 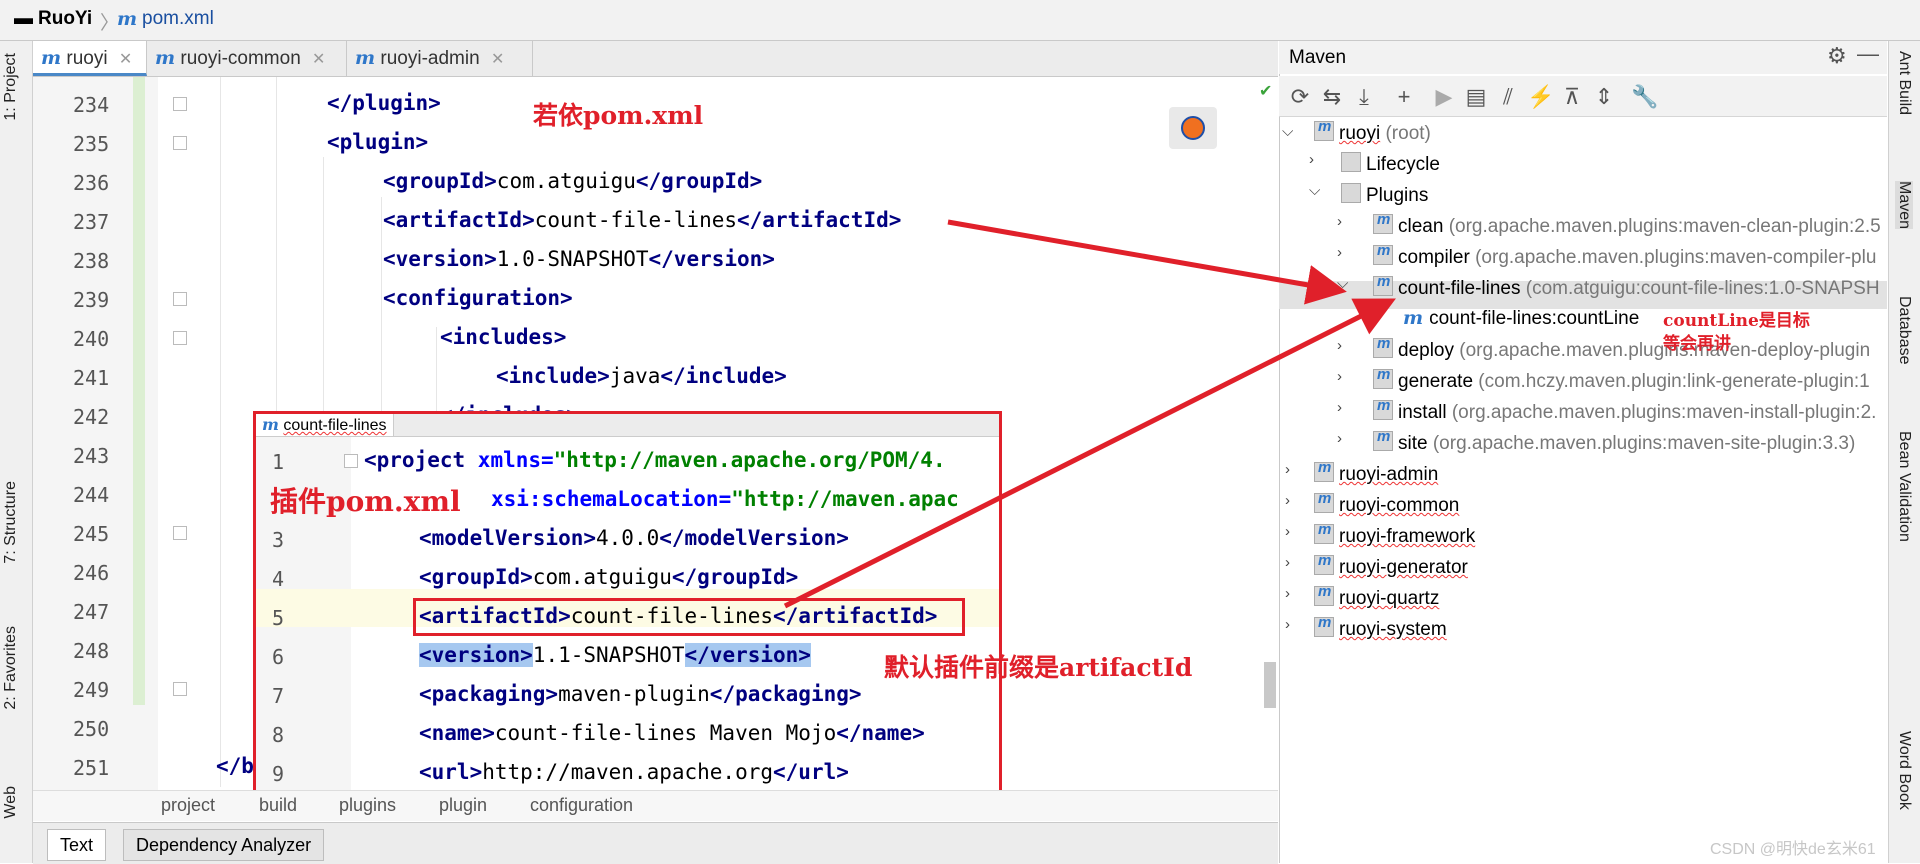 I want to click on annotation-arrows, so click(x=1089, y=414).